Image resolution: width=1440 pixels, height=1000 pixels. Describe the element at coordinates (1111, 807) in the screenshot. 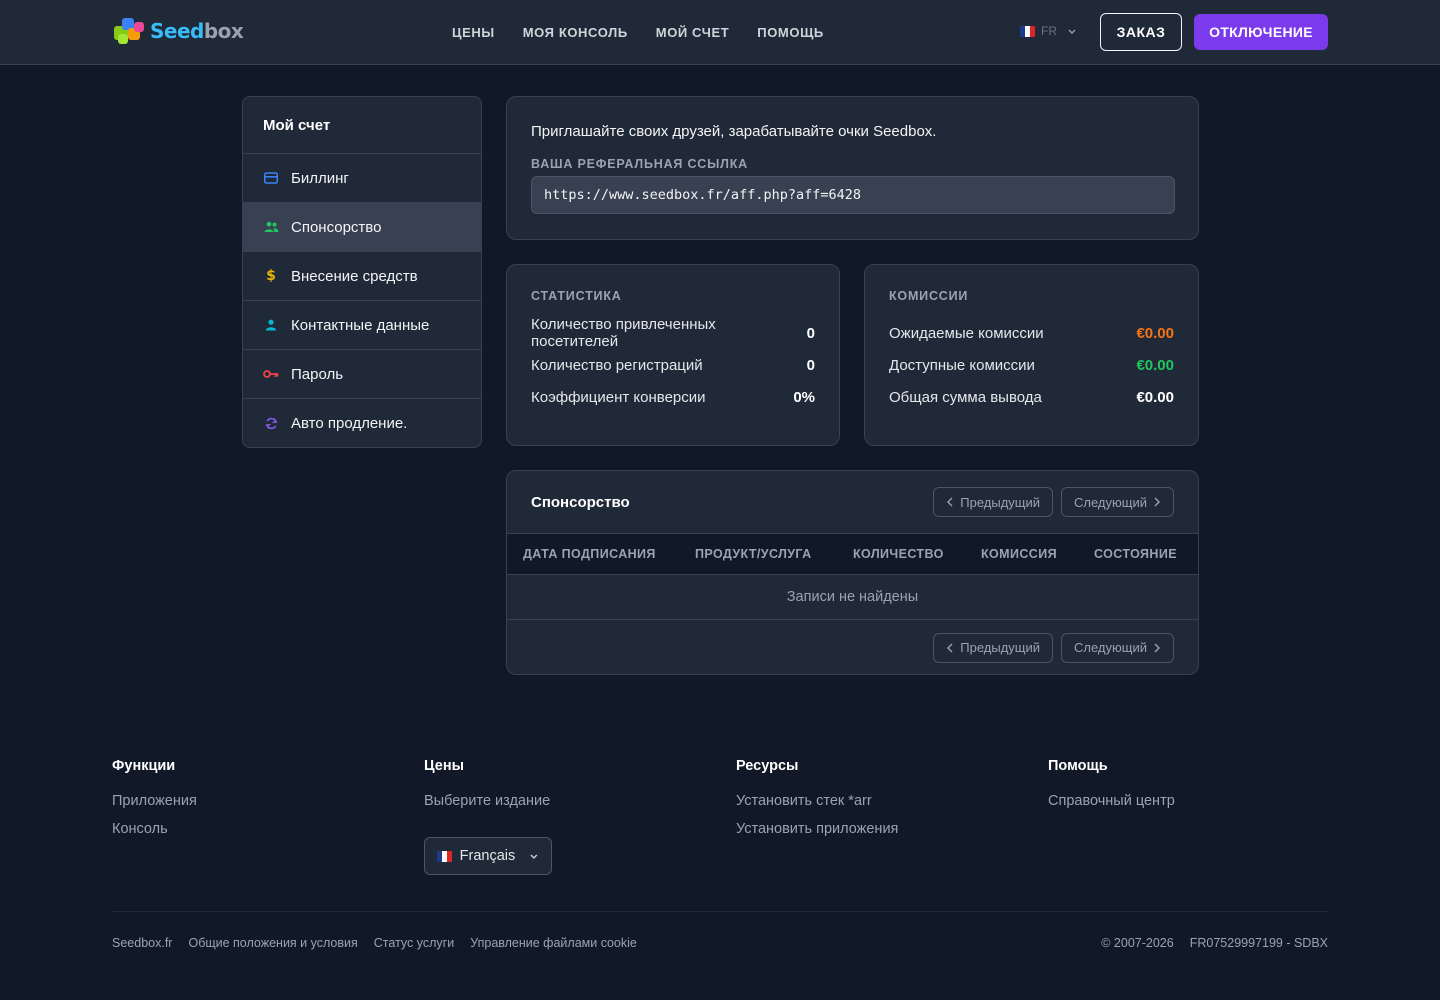

I see `footer-link-help-center: Справочный центр` at that location.